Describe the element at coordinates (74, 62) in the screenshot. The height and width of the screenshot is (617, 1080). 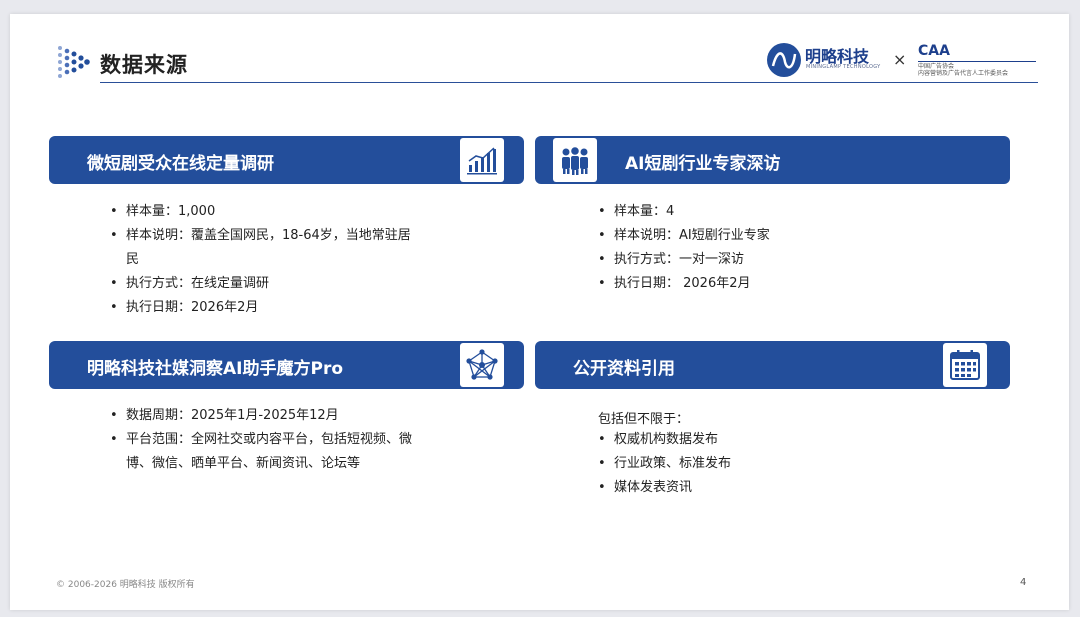
I see `logo-dots-icon` at that location.